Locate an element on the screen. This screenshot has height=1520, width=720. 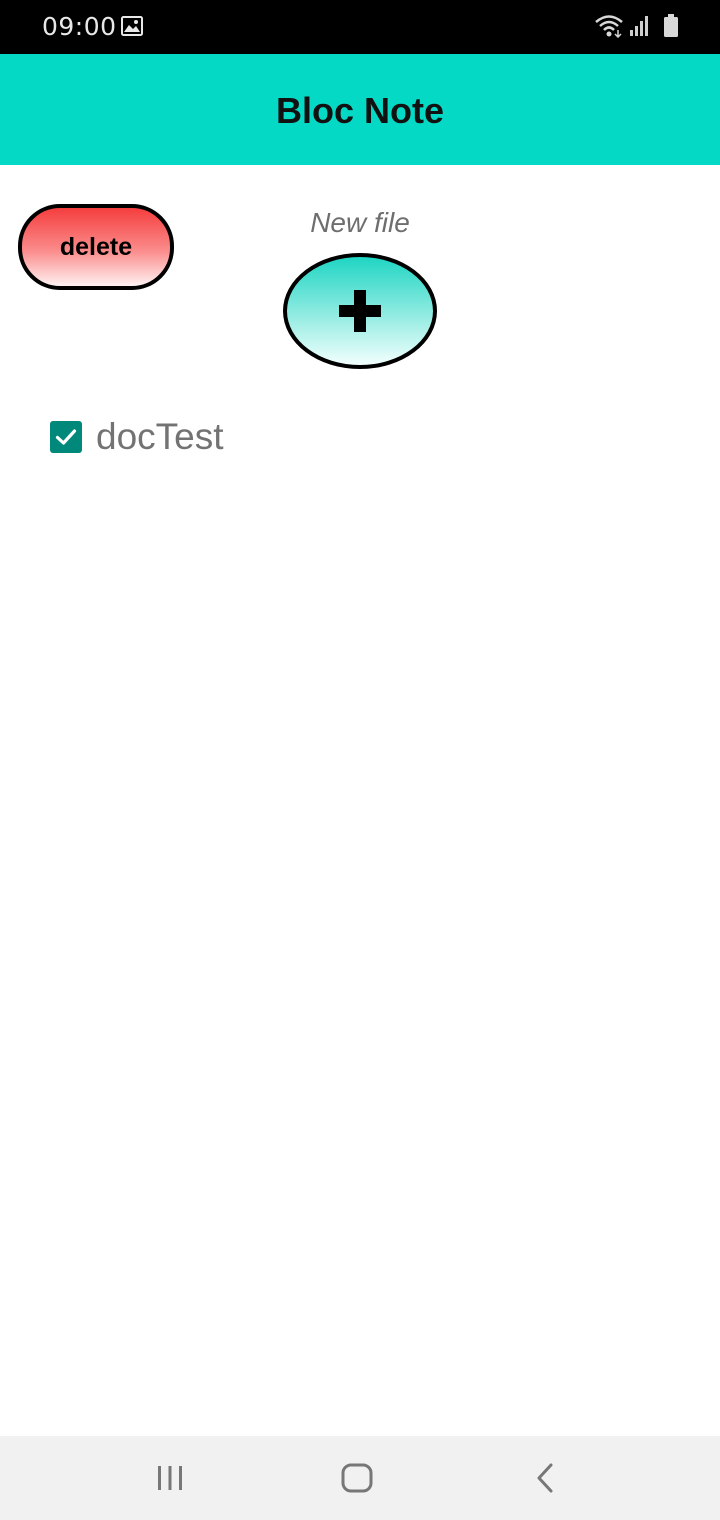
file-checkbox is located at coordinates (66, 437).